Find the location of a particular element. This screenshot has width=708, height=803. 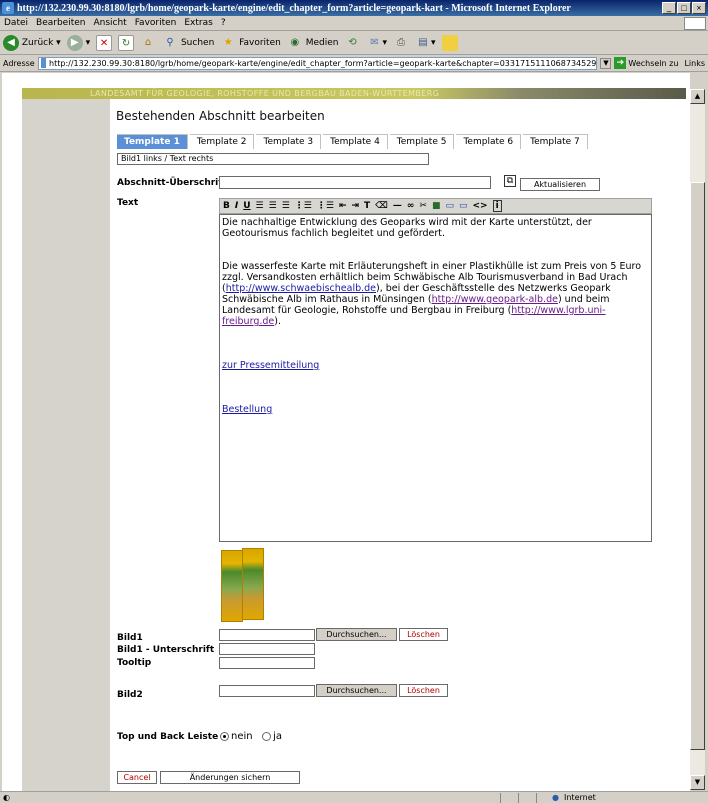

maximize-button: □ is located at coordinates (684, 8).